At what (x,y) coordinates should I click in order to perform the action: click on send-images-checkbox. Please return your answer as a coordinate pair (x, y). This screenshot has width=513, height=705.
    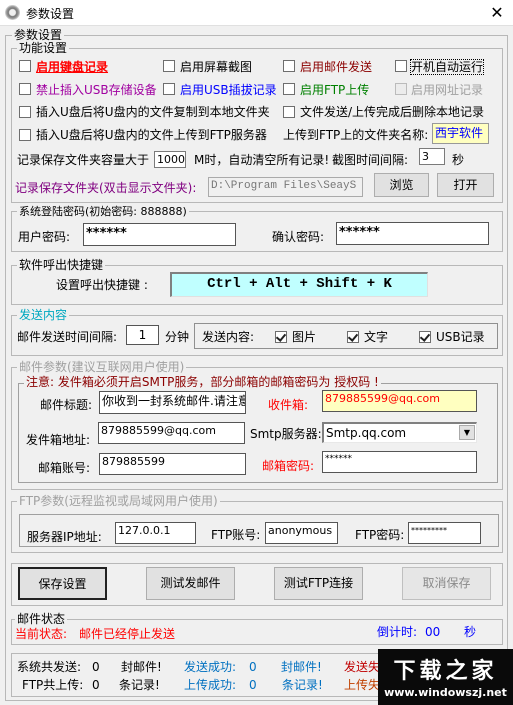
    Looking at the image, I should click on (281, 337).